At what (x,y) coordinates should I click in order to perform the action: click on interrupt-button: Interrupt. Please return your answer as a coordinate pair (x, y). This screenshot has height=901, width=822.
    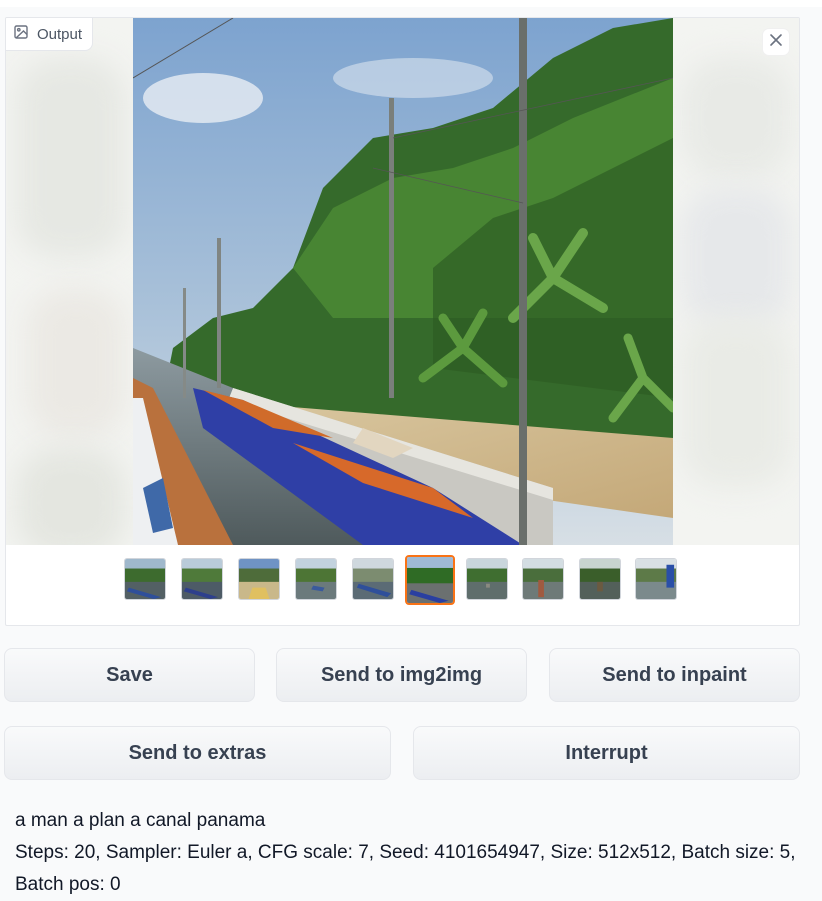
    Looking at the image, I should click on (606, 753).